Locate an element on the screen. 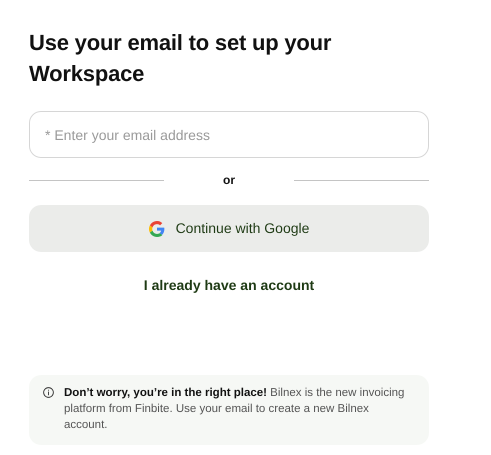  google-sign-in-button: Continue with Google is located at coordinates (229, 228).